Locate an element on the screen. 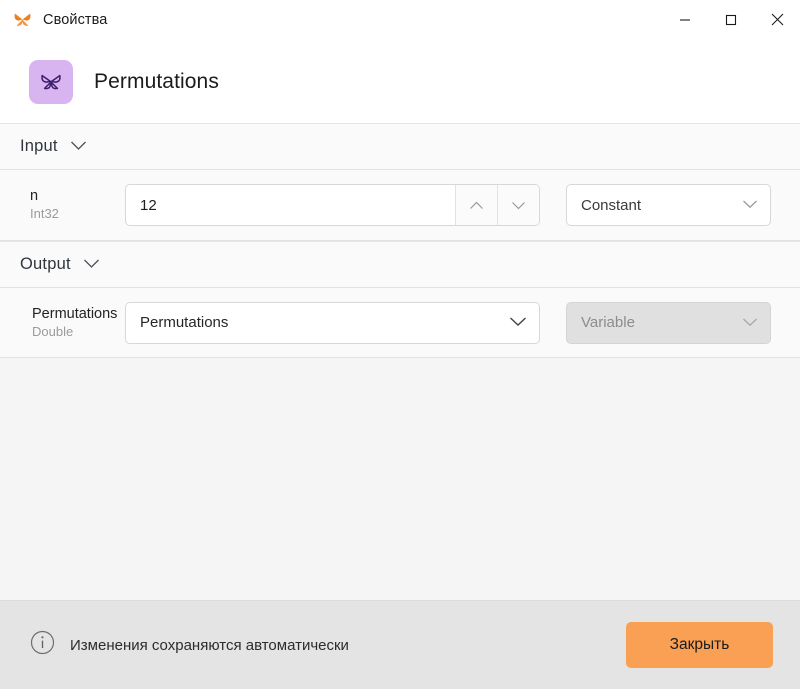  section-header-input: Input is located at coordinates (400, 146).